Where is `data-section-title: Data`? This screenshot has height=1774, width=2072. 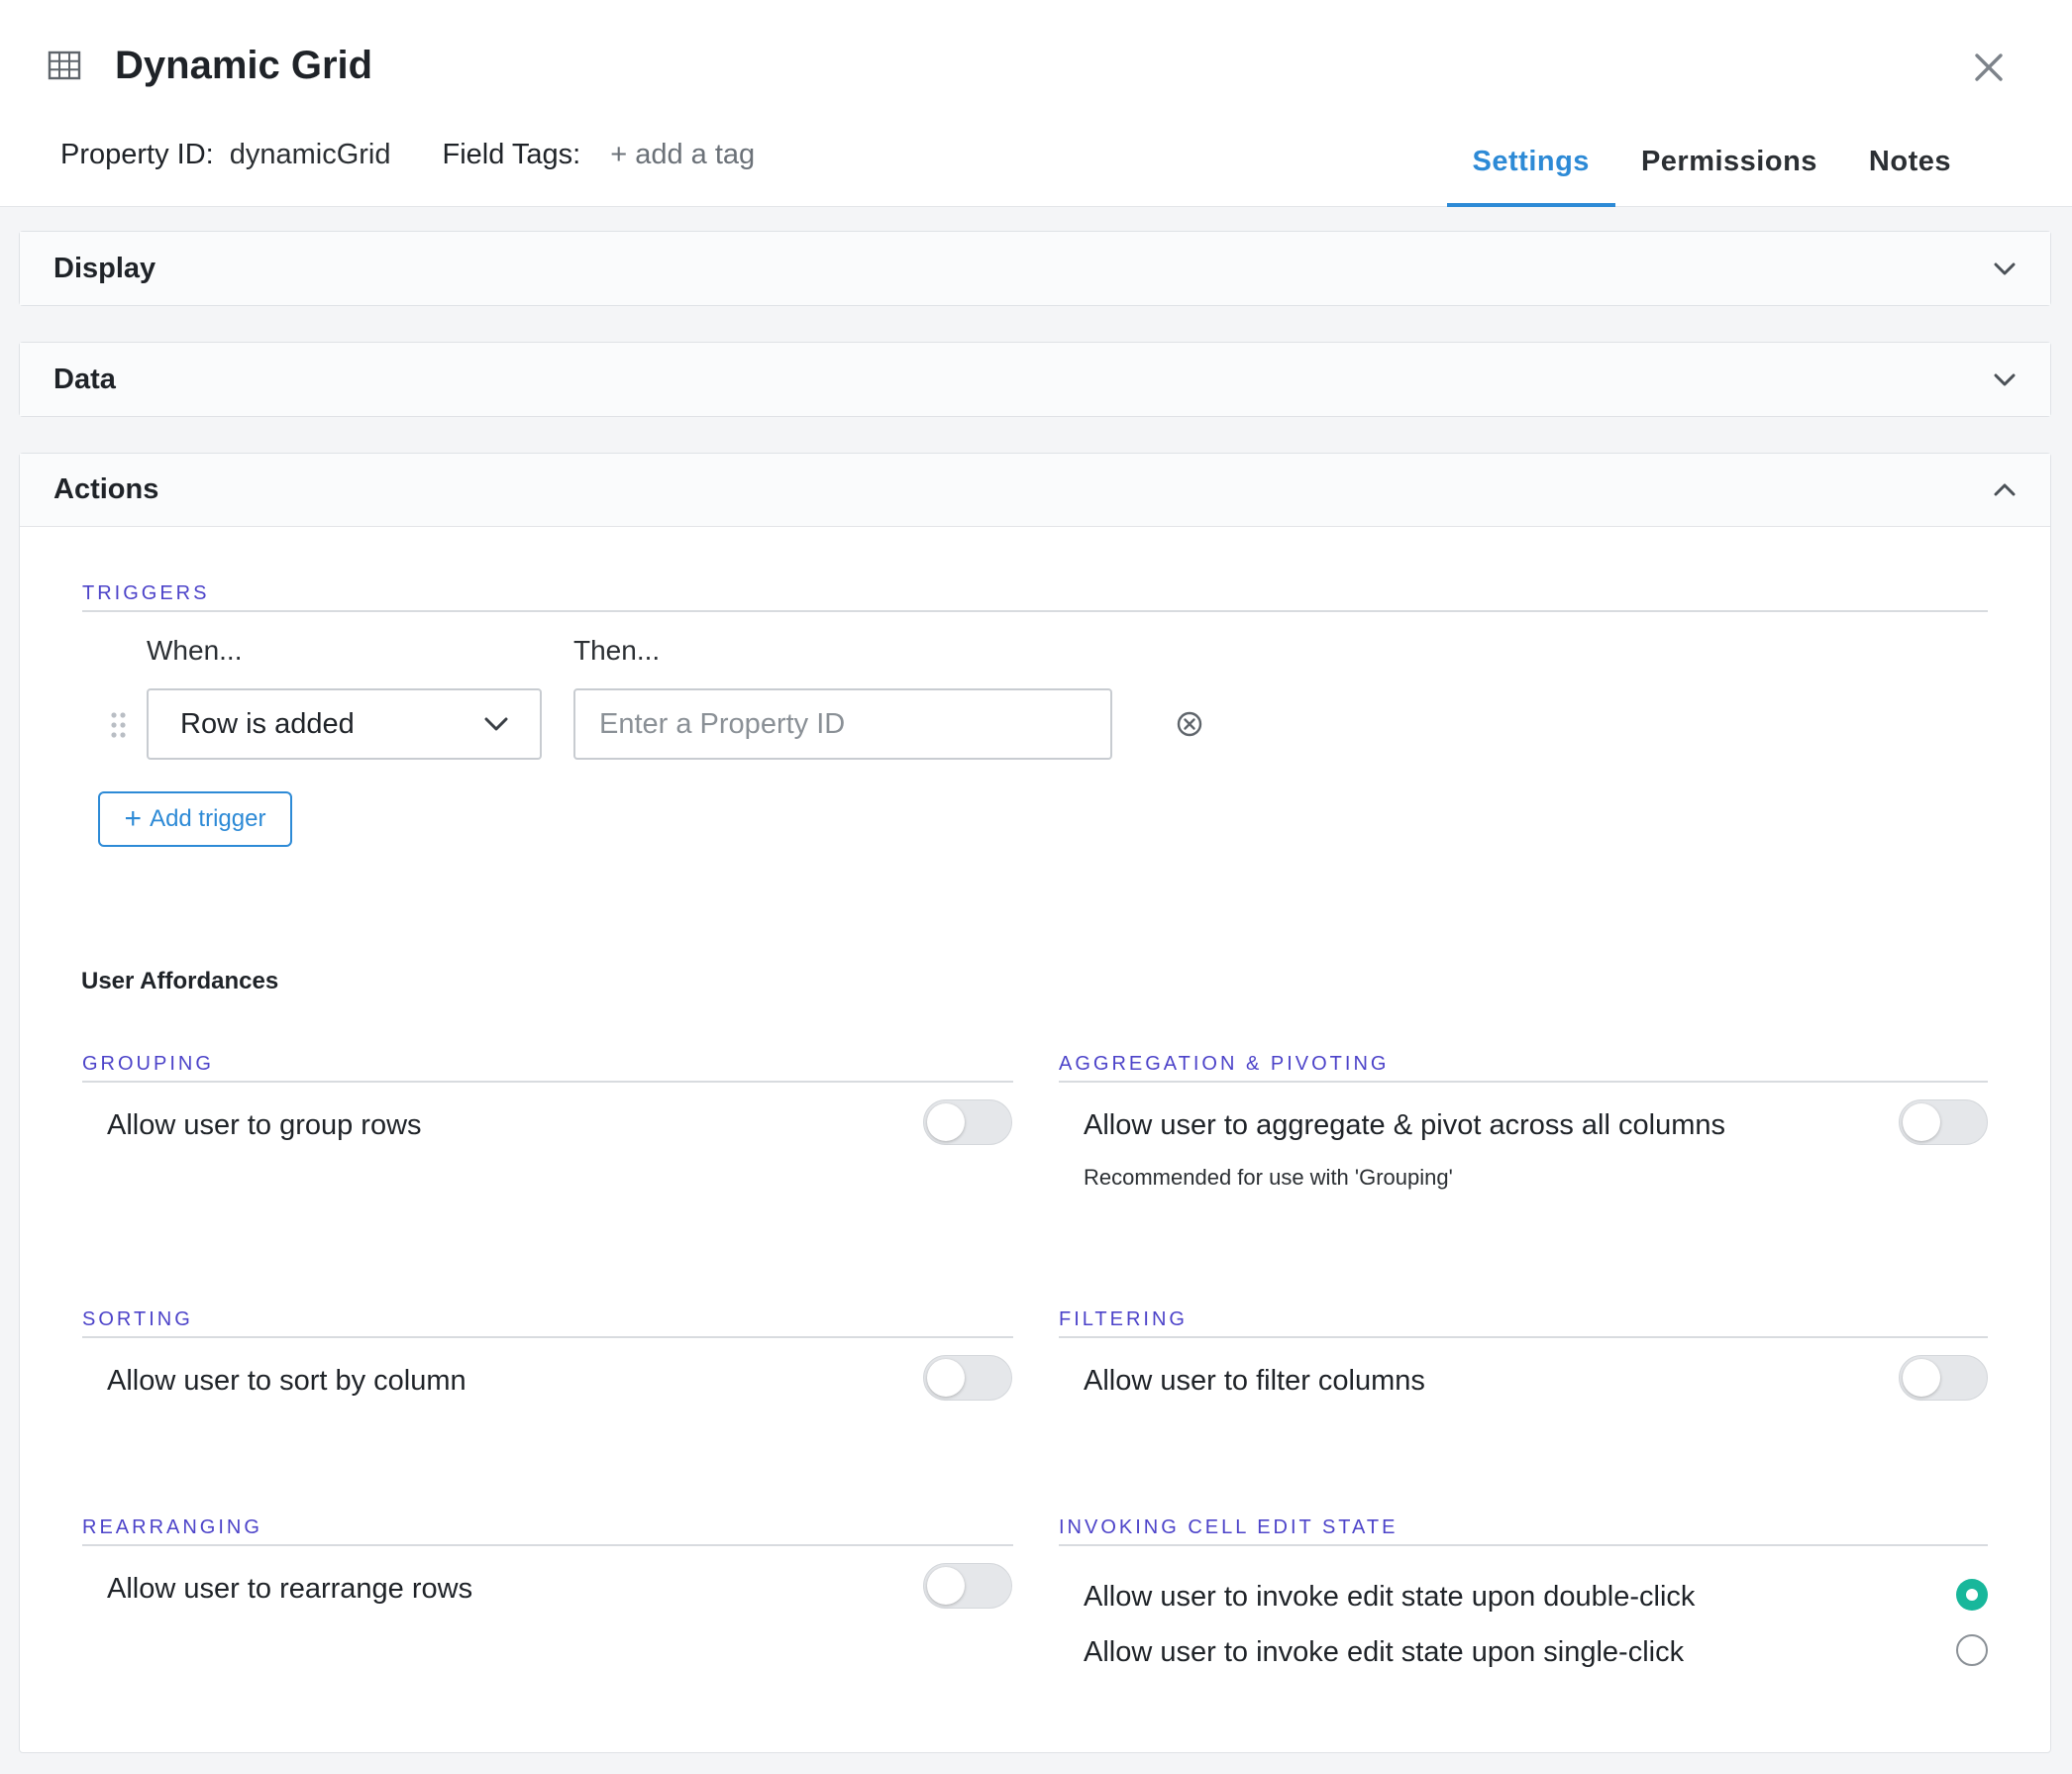 data-section-title: Data is located at coordinates (85, 379).